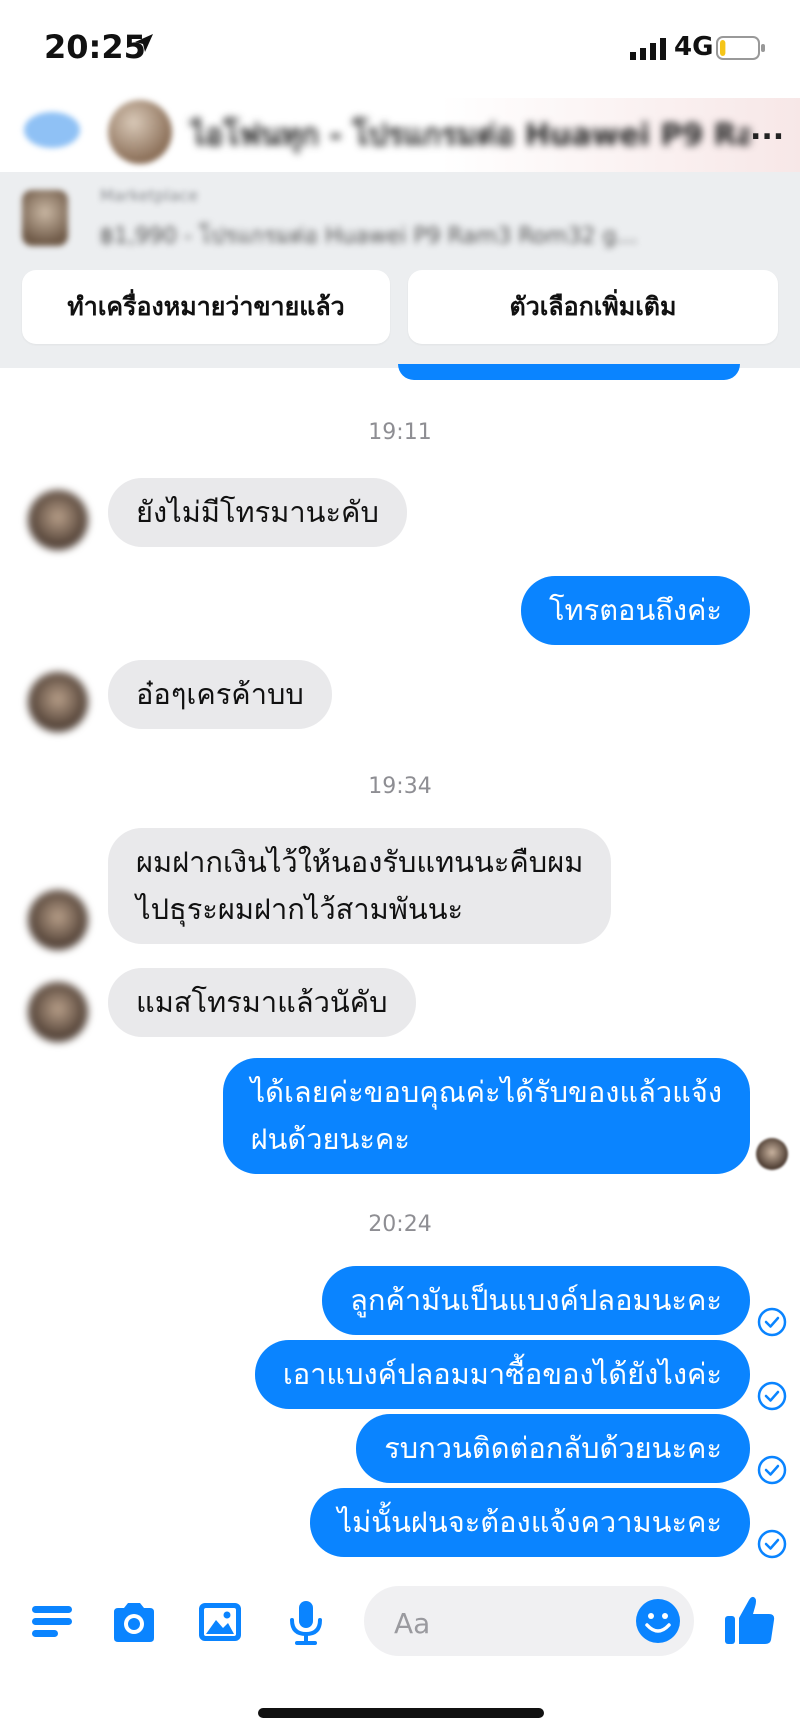  What do you see at coordinates (509, 1623) in the screenshot?
I see `message-input` at bounding box center [509, 1623].